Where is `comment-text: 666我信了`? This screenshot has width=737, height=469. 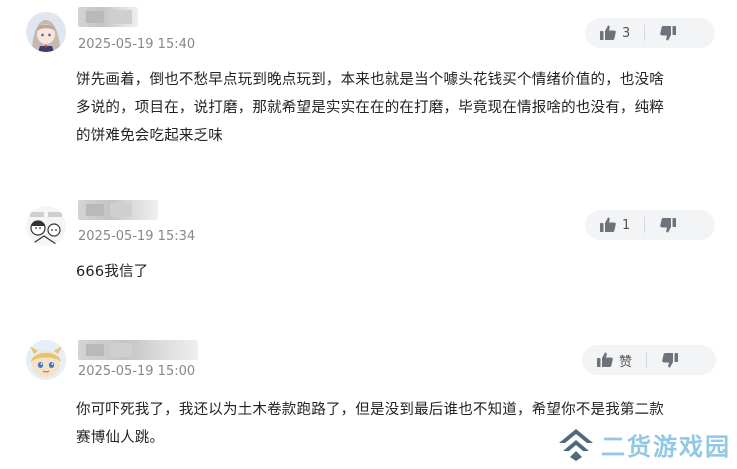 comment-text: 666我信了 is located at coordinates (396, 272).